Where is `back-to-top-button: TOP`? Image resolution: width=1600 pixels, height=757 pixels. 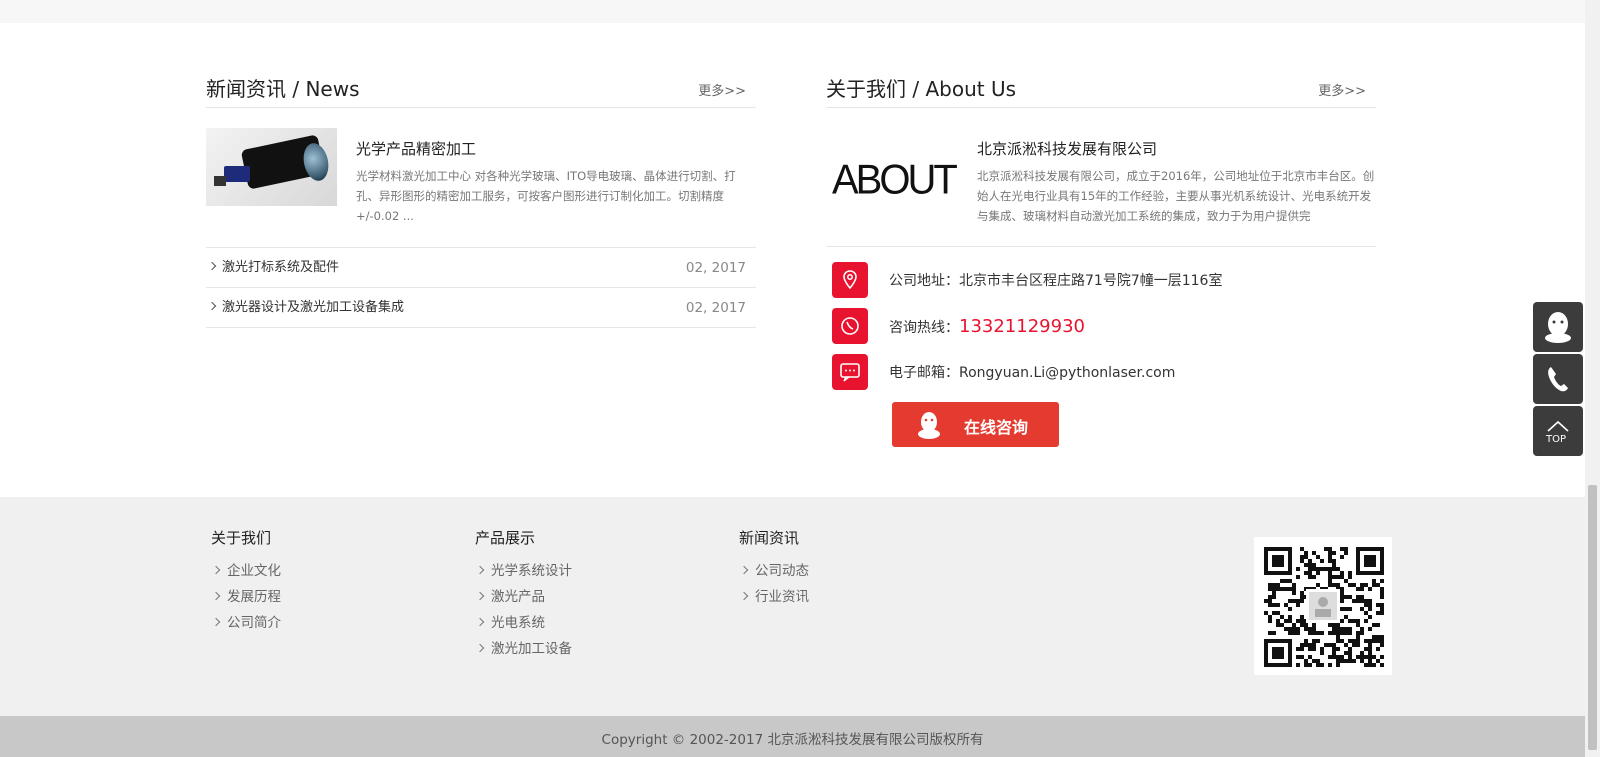 back-to-top-button: TOP is located at coordinates (1558, 431).